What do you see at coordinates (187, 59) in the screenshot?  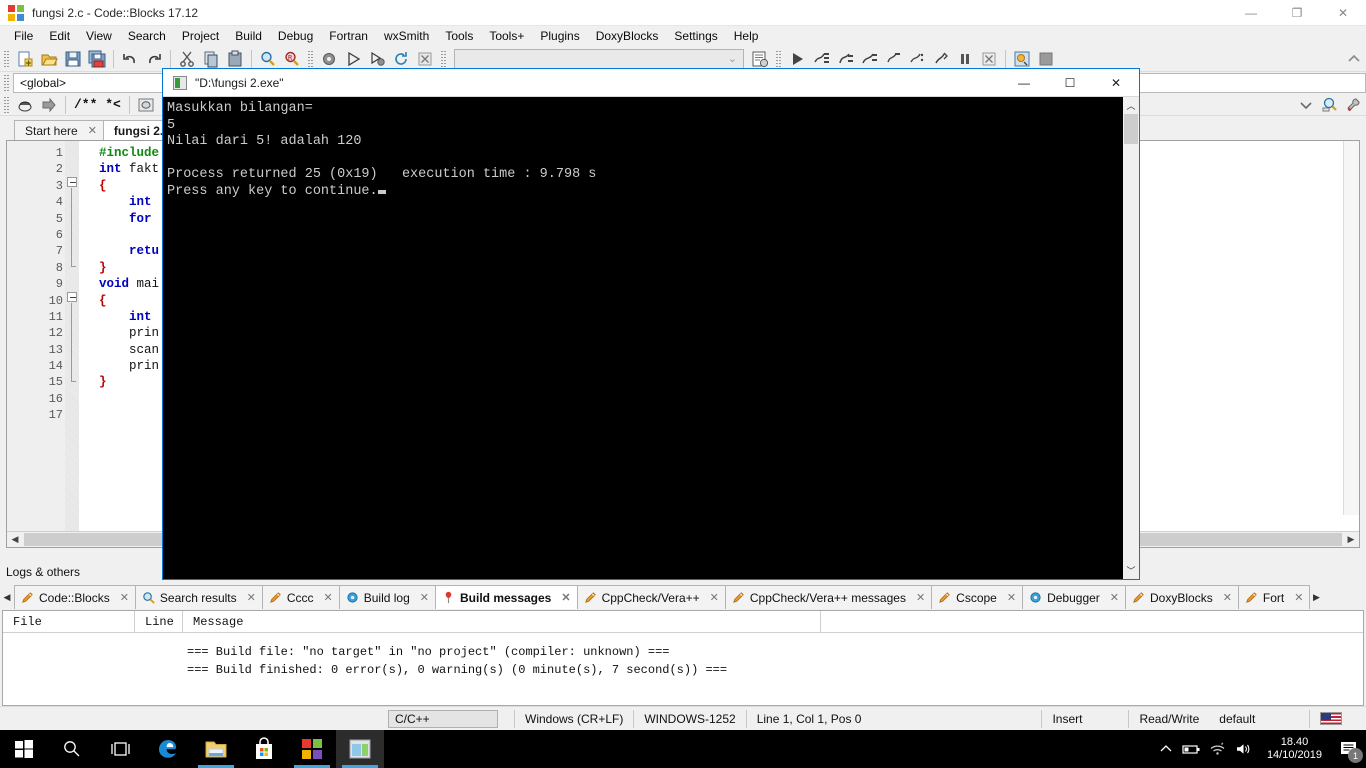 I see `cut-icon` at bounding box center [187, 59].